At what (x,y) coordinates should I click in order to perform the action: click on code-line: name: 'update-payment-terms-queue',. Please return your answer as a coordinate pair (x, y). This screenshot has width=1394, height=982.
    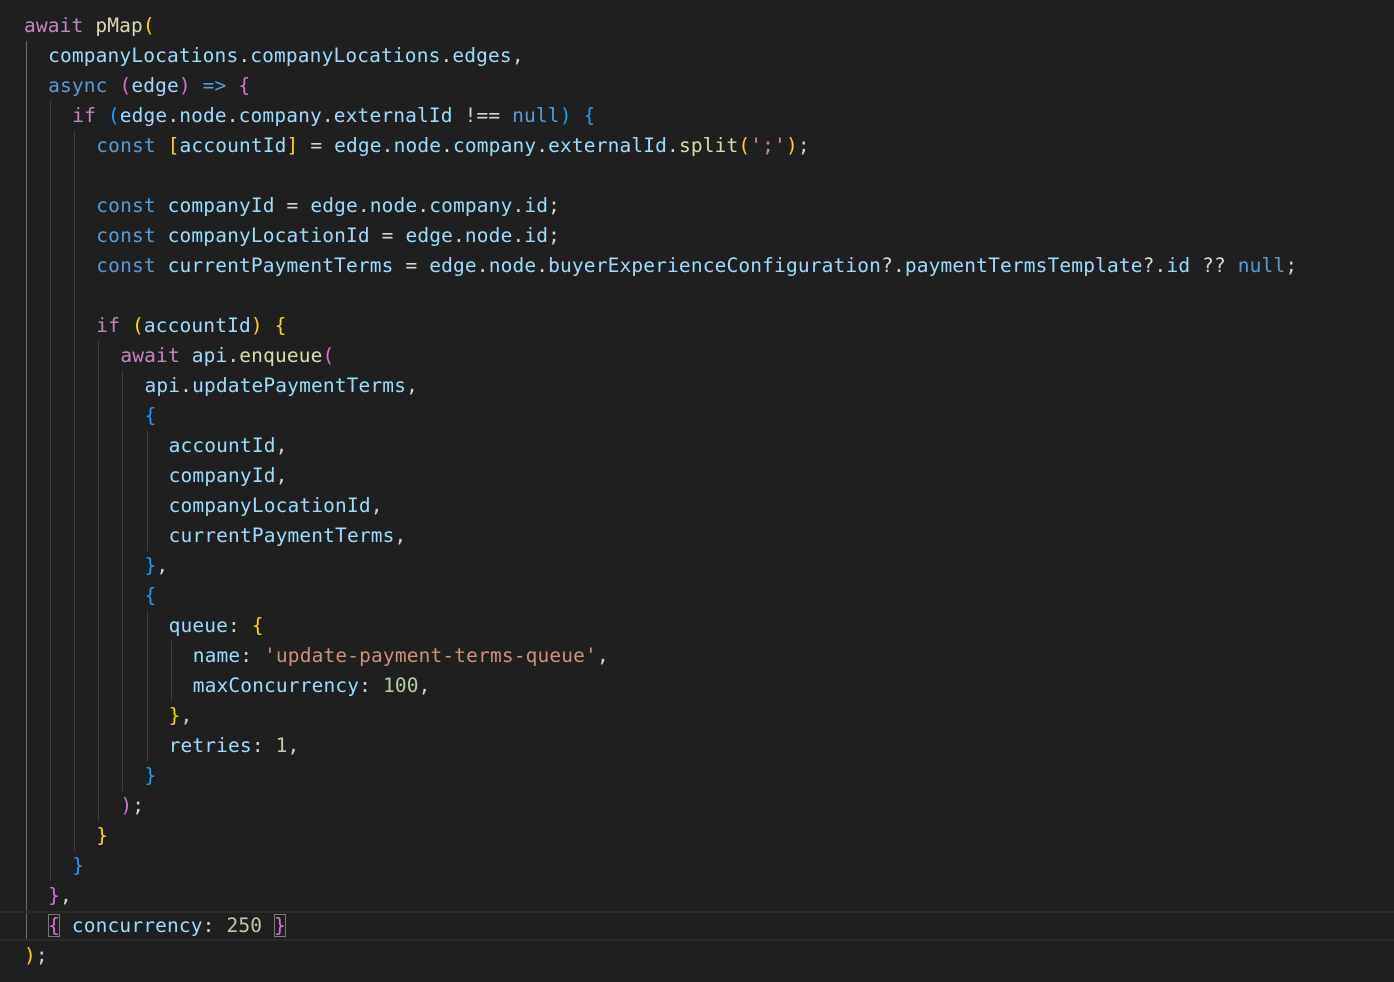
    Looking at the image, I should click on (304, 656).